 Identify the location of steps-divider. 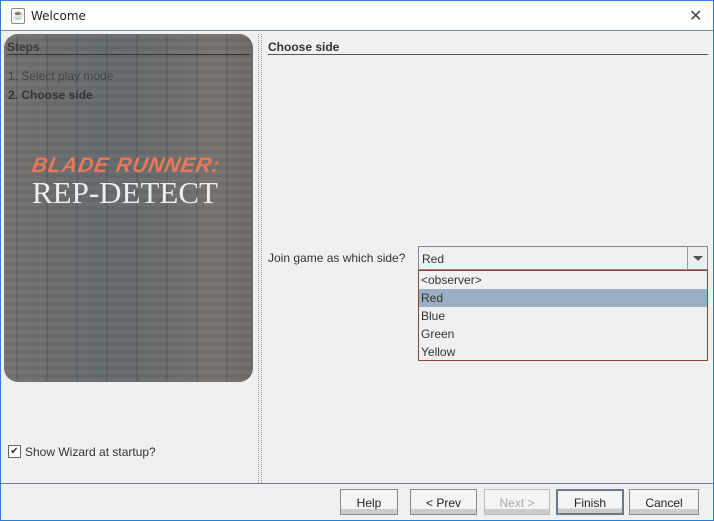
(128, 54).